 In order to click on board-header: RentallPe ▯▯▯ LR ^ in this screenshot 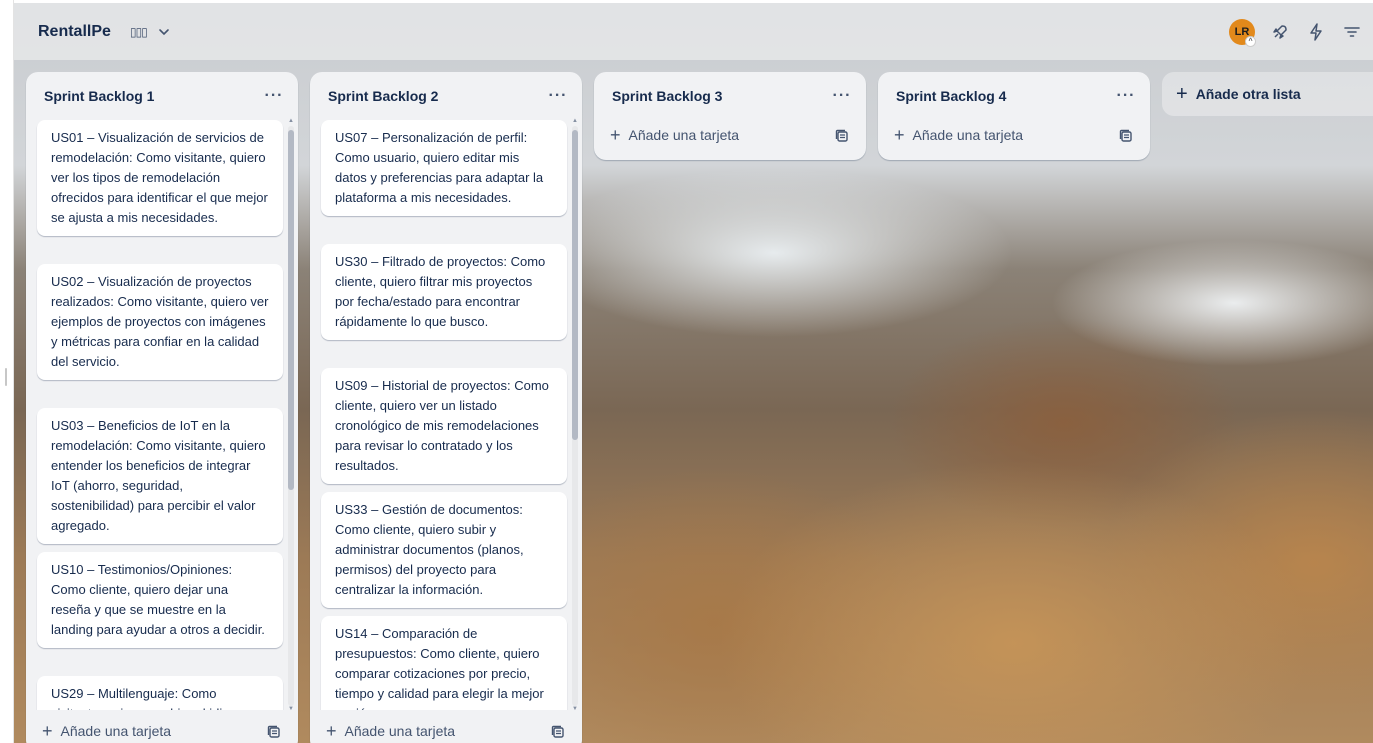, I will do `click(693, 31)`.